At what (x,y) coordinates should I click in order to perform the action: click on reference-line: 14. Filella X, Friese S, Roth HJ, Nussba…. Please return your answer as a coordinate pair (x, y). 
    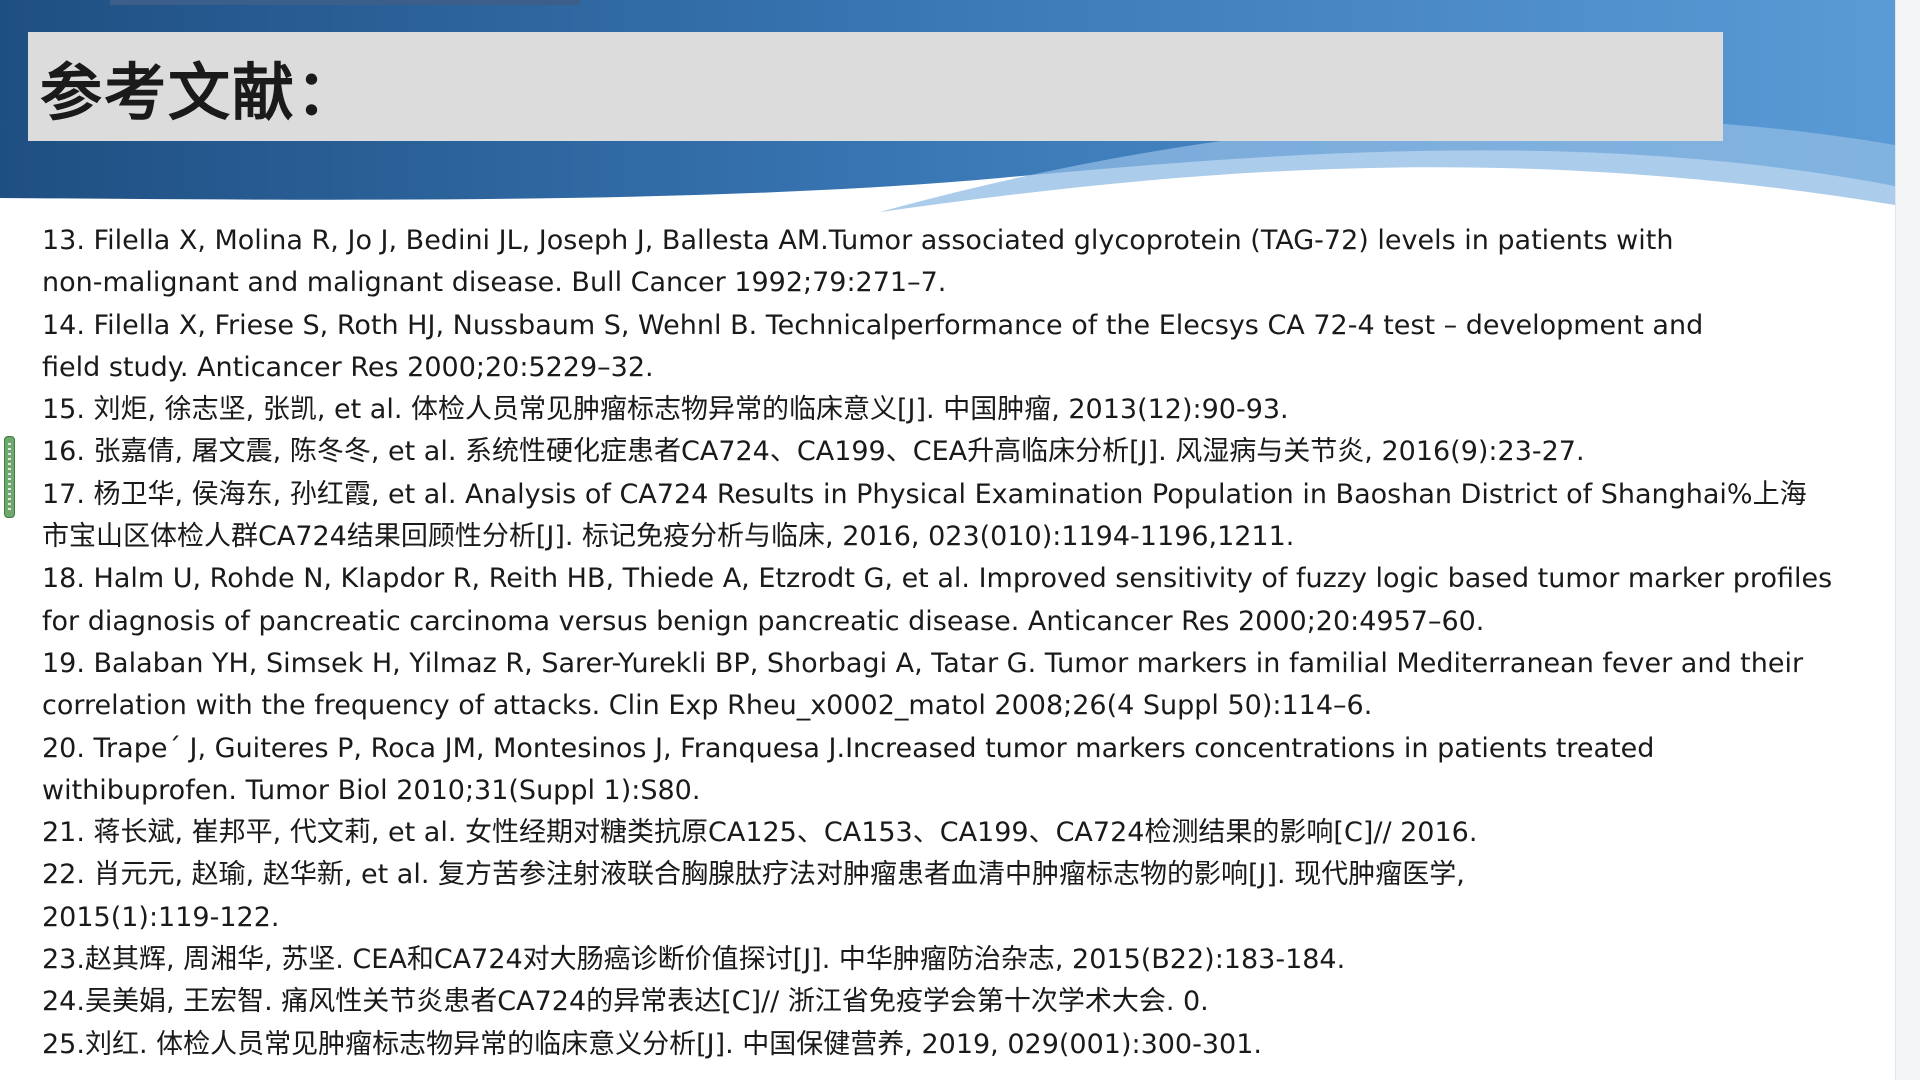
    Looking at the image, I should click on (873, 325).